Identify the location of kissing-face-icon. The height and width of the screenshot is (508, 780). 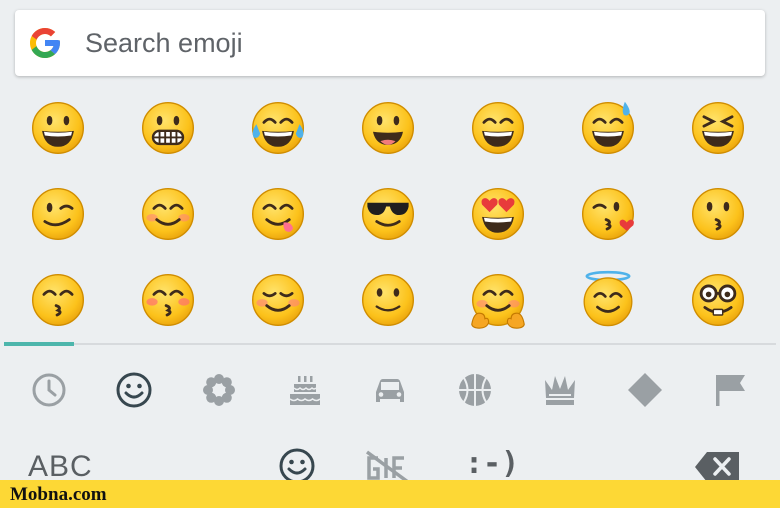
(718, 214).